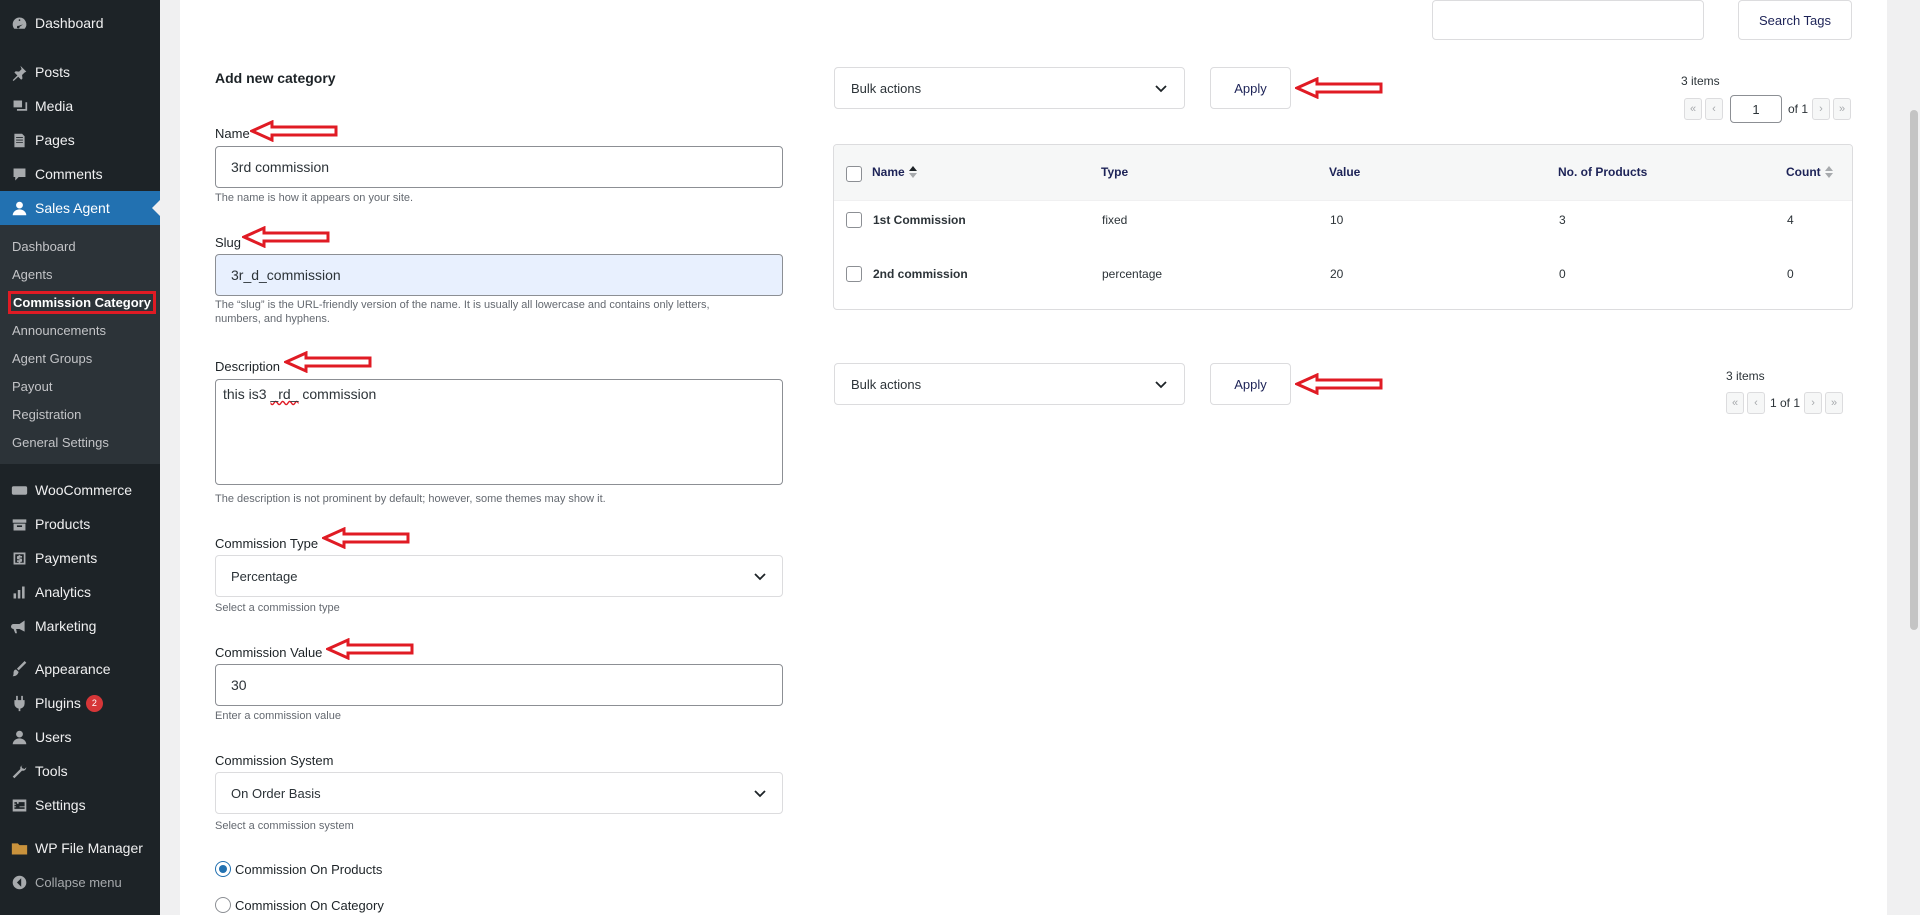  I want to click on bulk-actions-select-bottom: Bulk actions, so click(1009, 384).